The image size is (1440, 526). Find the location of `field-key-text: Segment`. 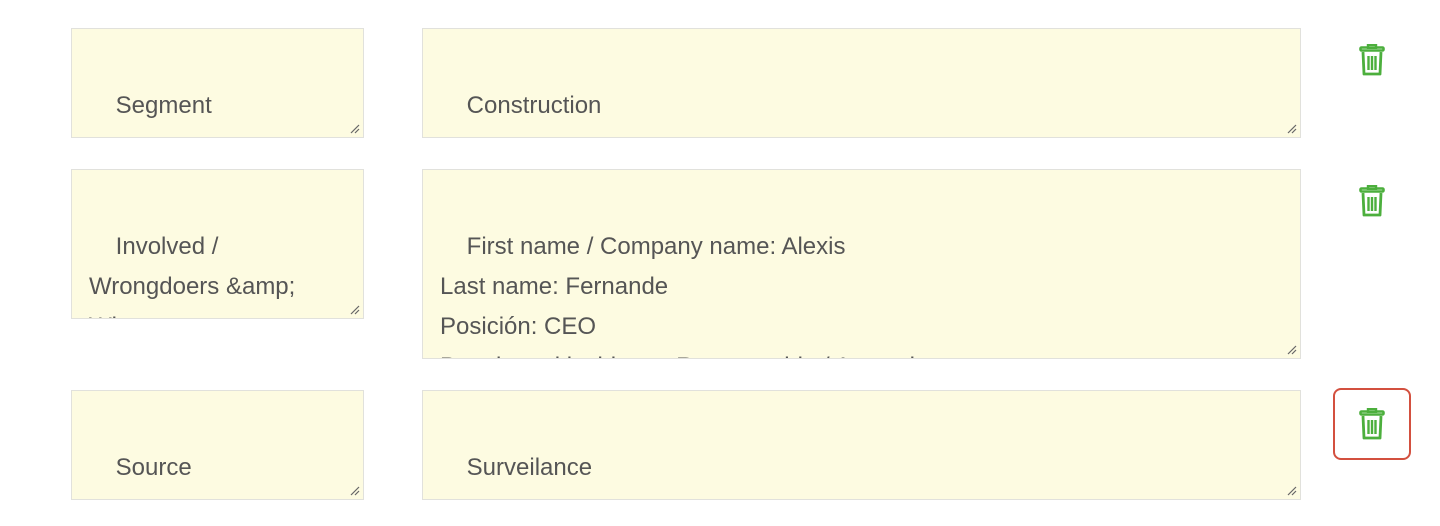

field-key-text: Segment is located at coordinates (163, 105).